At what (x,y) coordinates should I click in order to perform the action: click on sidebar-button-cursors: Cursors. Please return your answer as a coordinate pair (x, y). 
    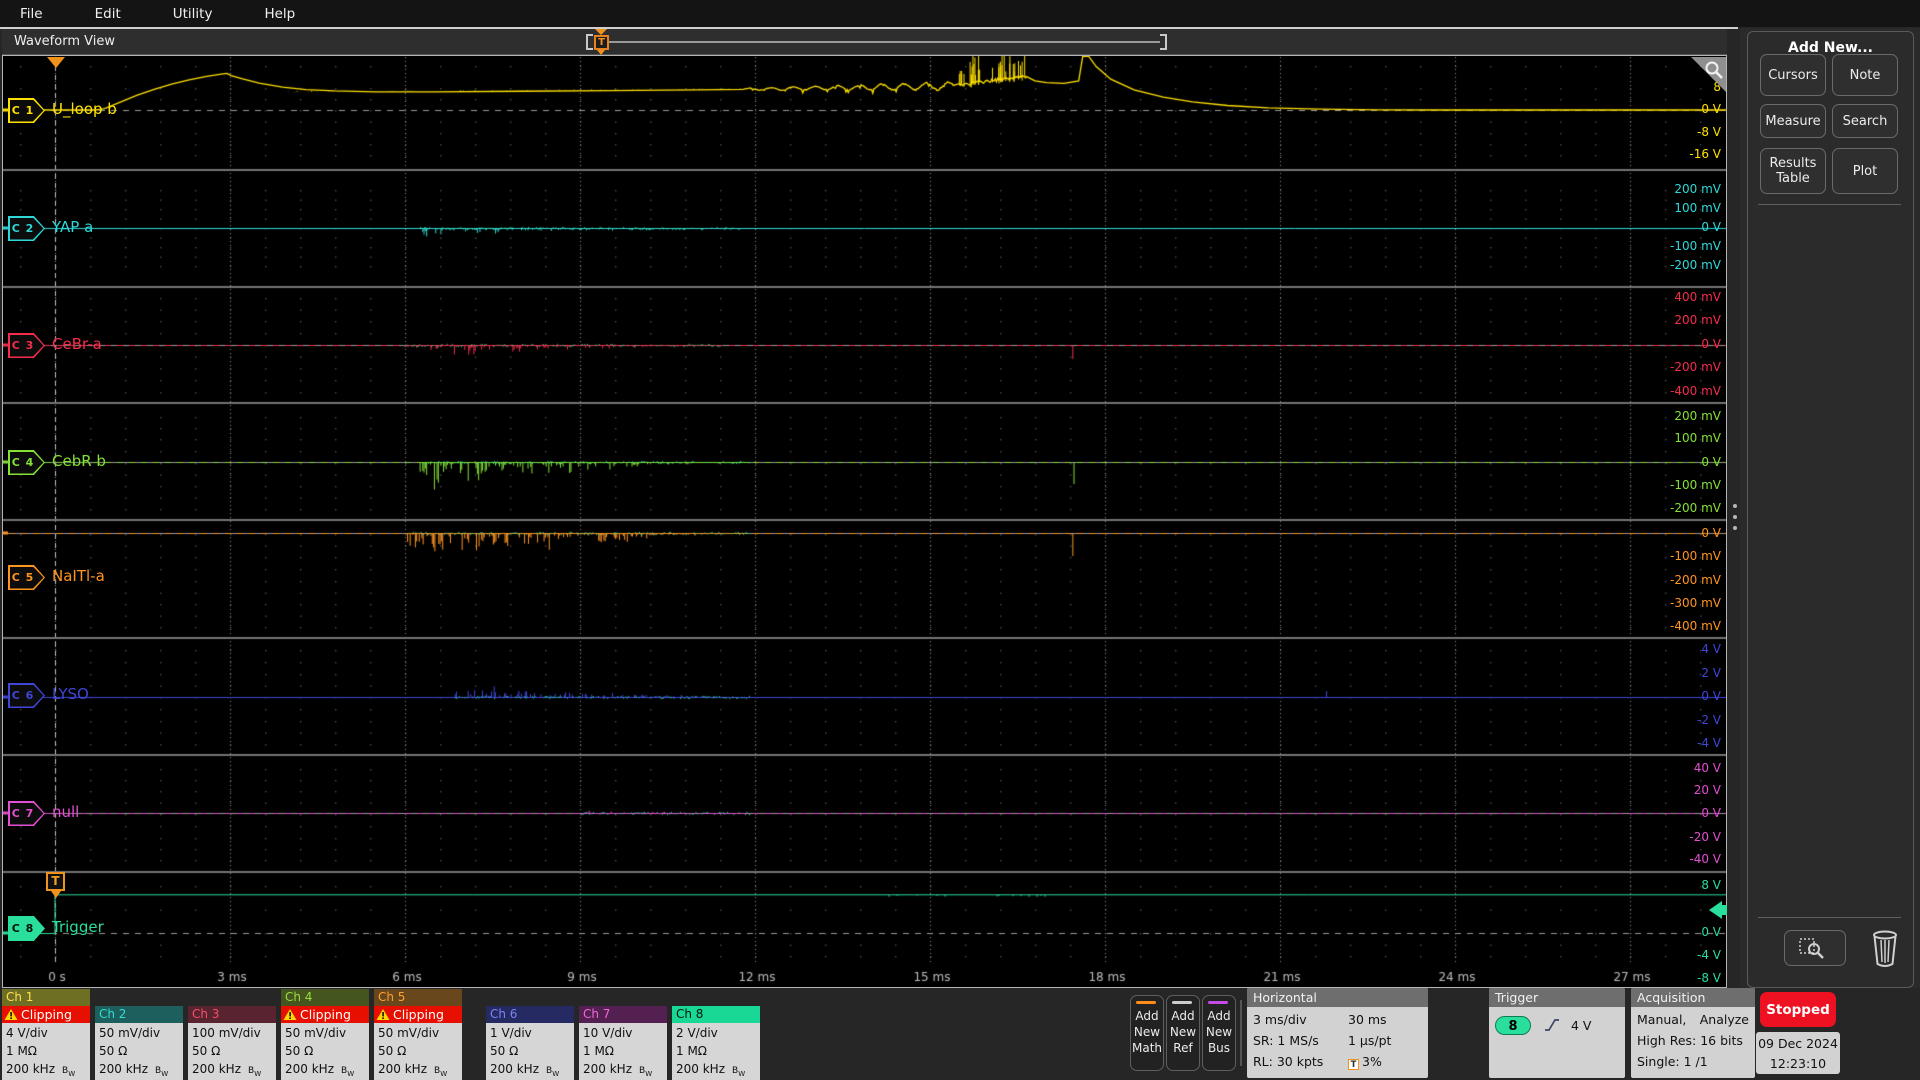
    Looking at the image, I should click on (1793, 75).